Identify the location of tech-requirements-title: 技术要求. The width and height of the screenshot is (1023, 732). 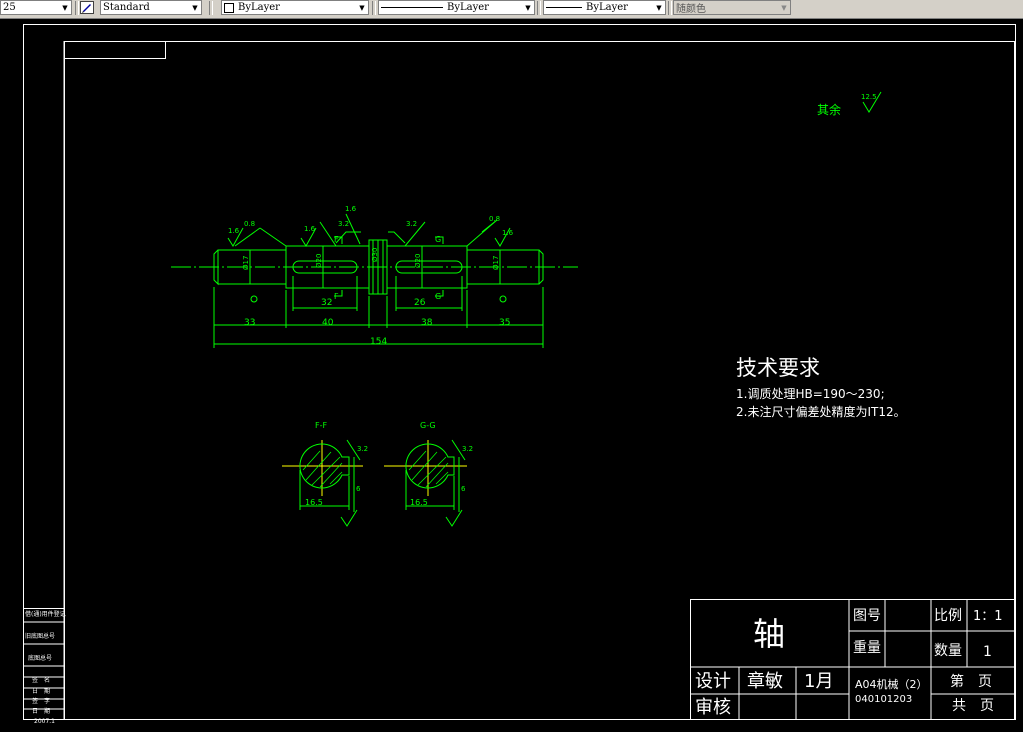
(778, 368).